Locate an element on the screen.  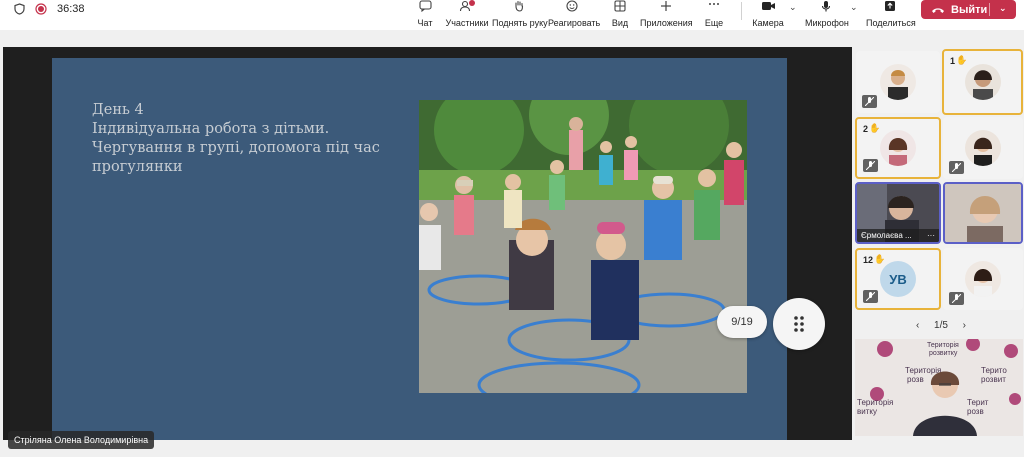
toolbar-divider is located at coordinates (741, 11).